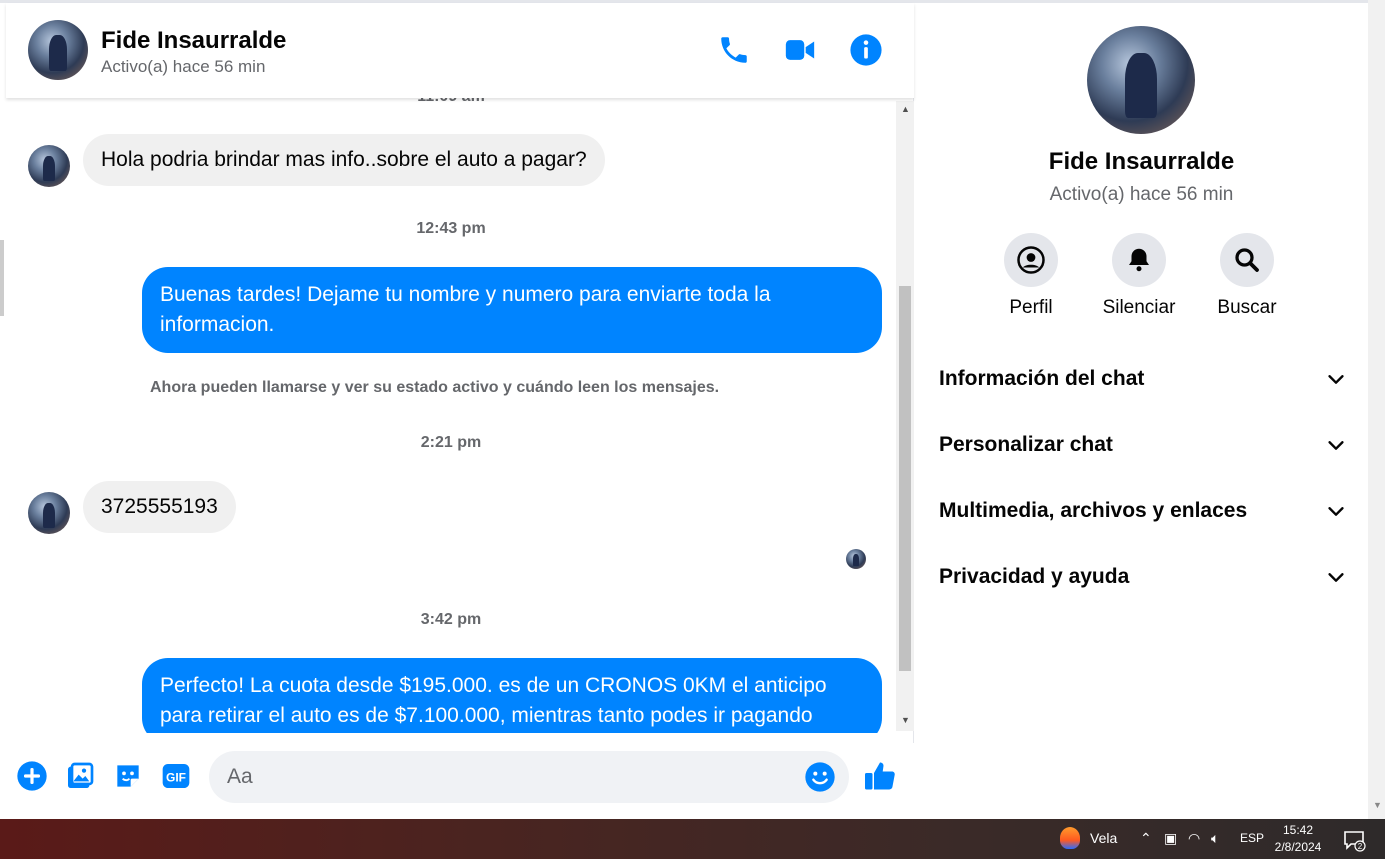 This screenshot has width=1385, height=859. What do you see at coordinates (1139, 260) in the screenshot?
I see `bell-icon` at bounding box center [1139, 260].